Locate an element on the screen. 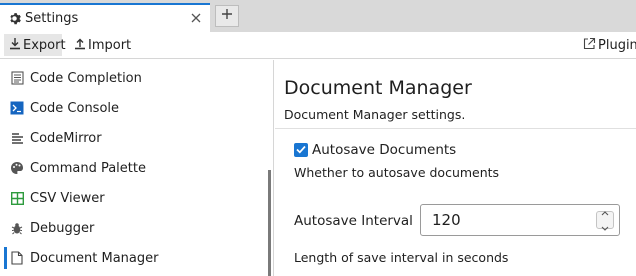  plugin-label: Plugin is located at coordinates (617, 45).